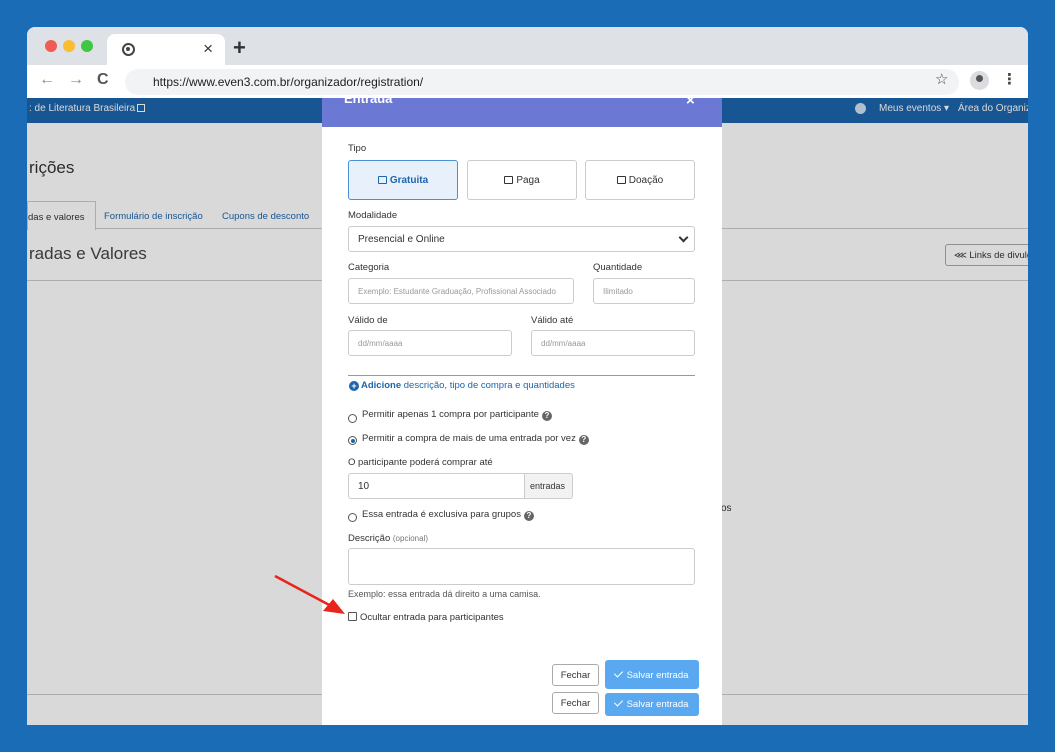 The height and width of the screenshot is (752, 1055). Describe the element at coordinates (690, 103) in the screenshot. I see `modal-close-icon: ×` at that location.